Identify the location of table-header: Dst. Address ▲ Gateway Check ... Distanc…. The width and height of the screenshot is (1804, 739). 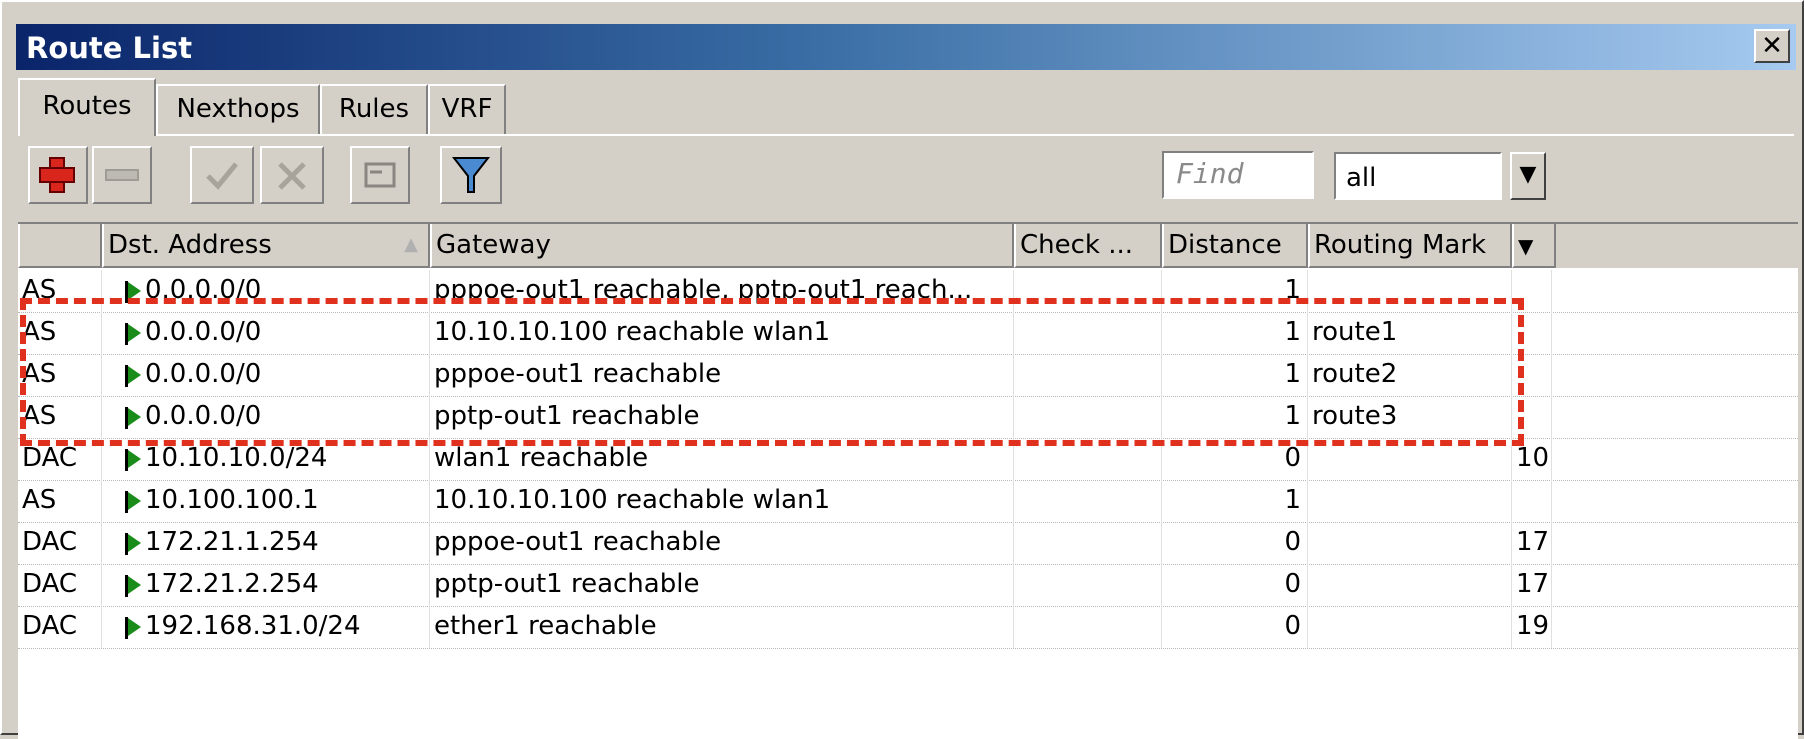
(908, 246).